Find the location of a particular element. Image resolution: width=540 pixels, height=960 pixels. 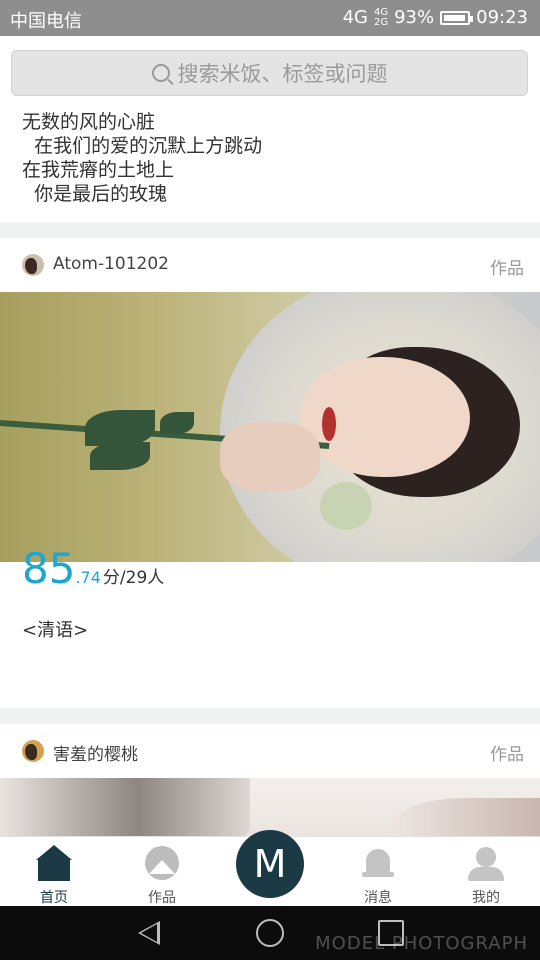

tab-label: 我的 is located at coordinates (486, 898).